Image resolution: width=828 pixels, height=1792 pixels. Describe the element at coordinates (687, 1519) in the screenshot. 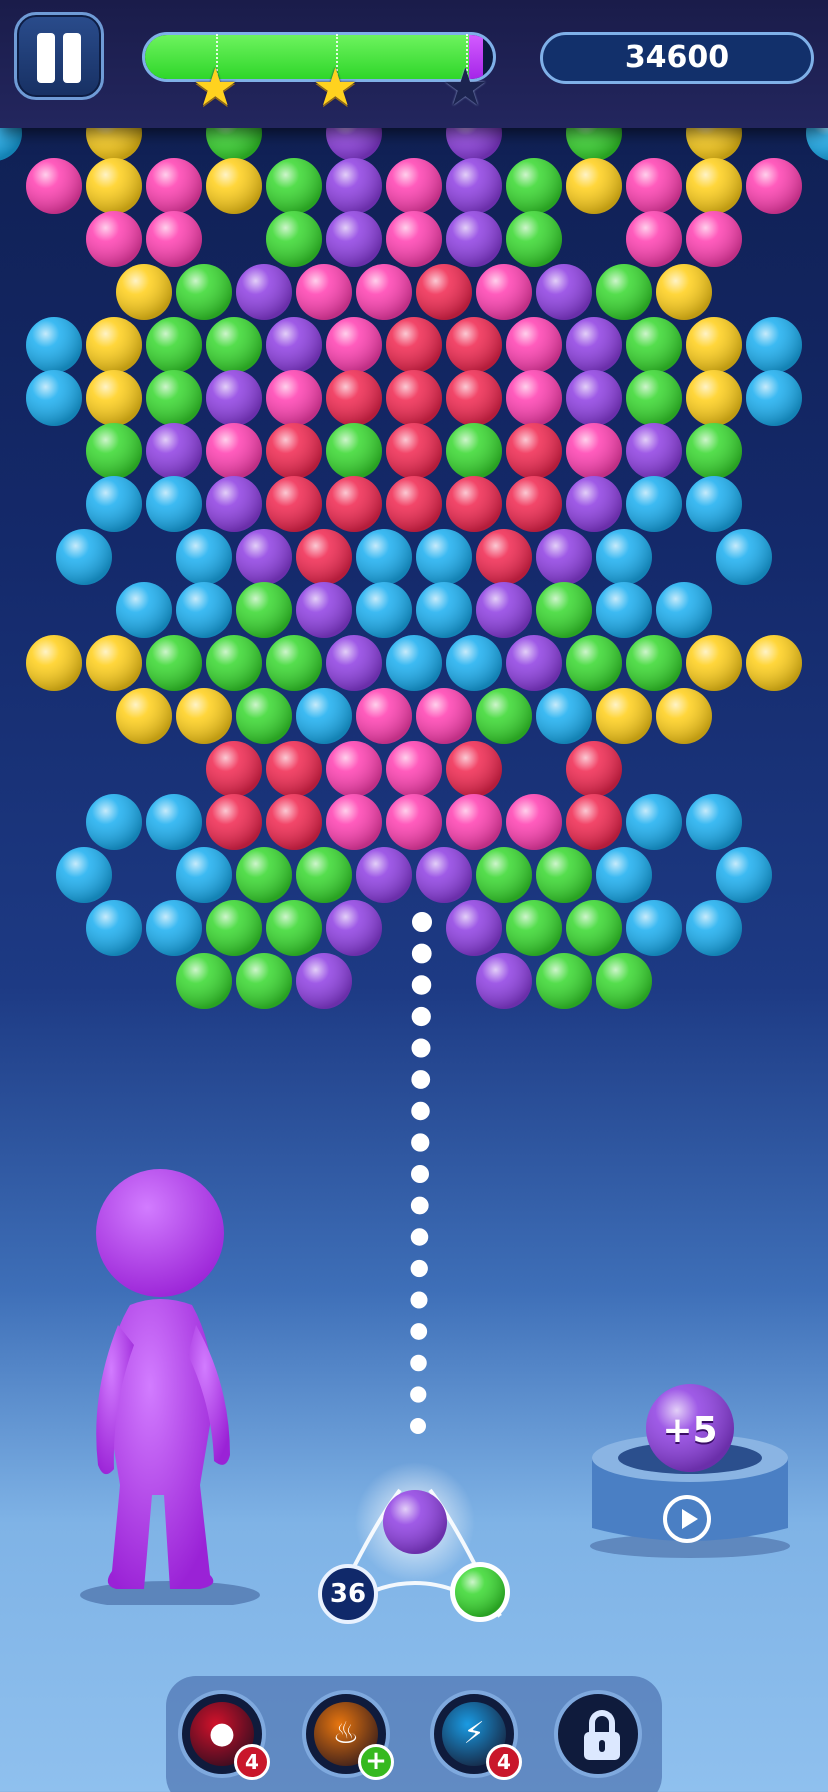

I see `play-video-icon` at that location.